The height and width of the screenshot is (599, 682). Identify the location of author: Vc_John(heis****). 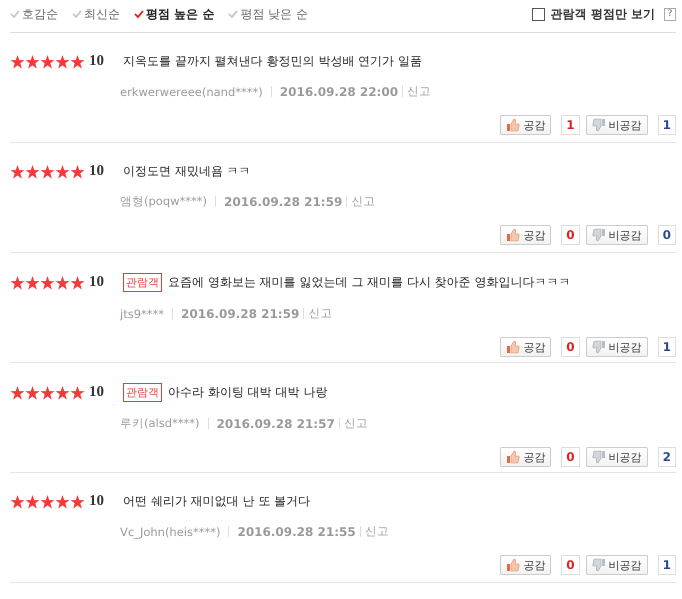
(170, 531).